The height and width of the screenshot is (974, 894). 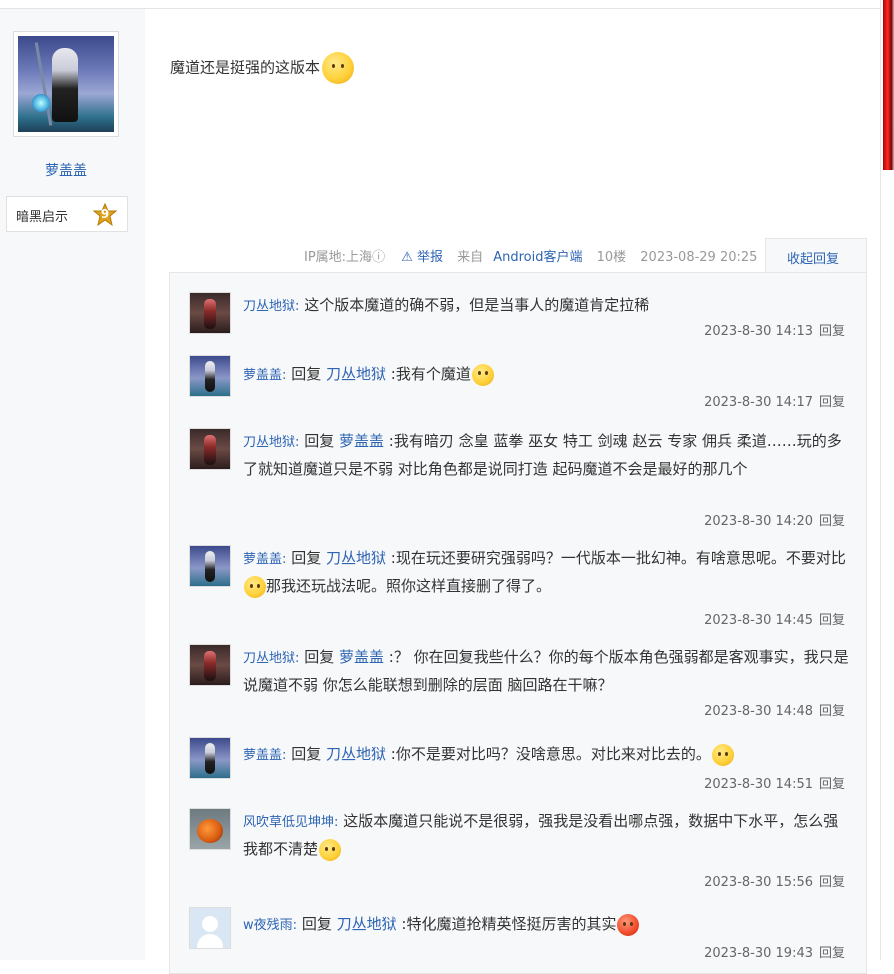 I want to click on reply-time: 2023-8-30 14:45, so click(x=758, y=620).